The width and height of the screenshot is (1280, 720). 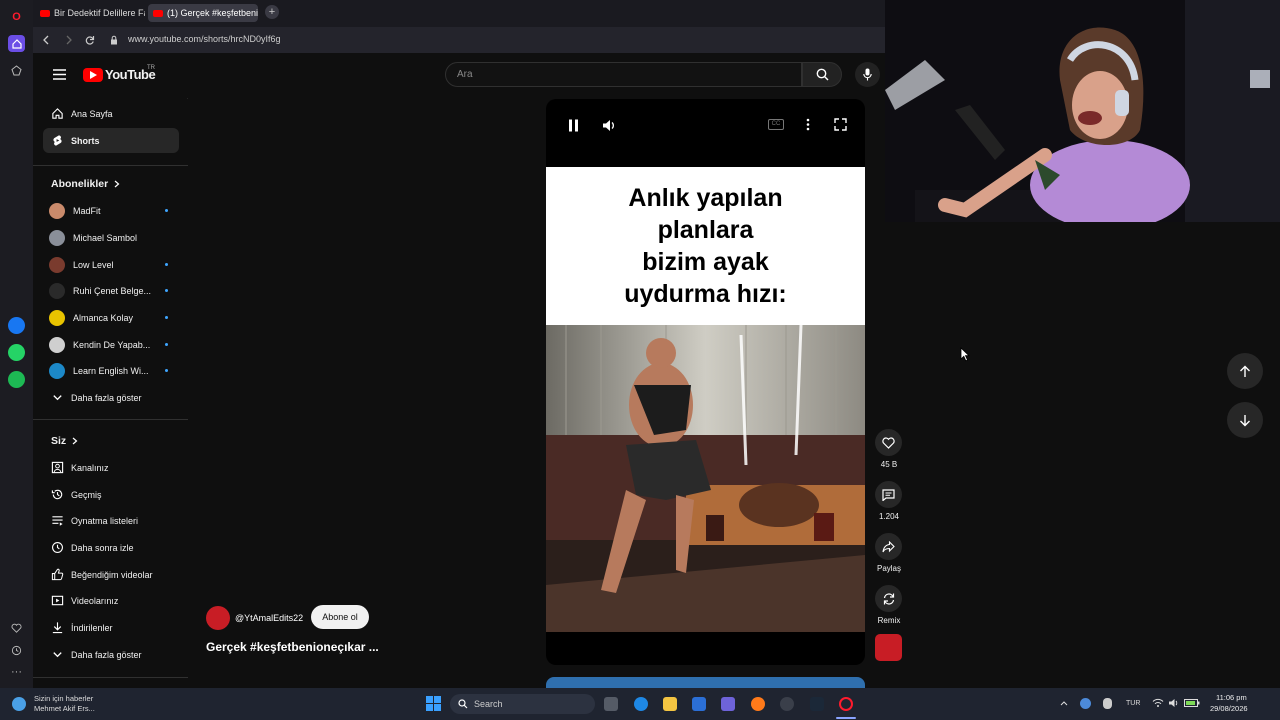 I want to click on speaker-icon, so click(x=1174, y=703).